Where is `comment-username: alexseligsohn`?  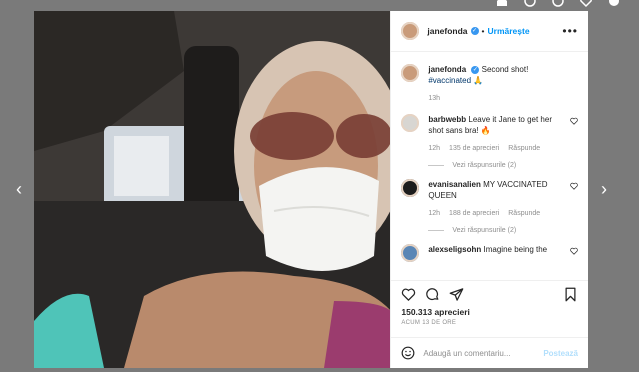 comment-username: alexseligsohn is located at coordinates (454, 249).